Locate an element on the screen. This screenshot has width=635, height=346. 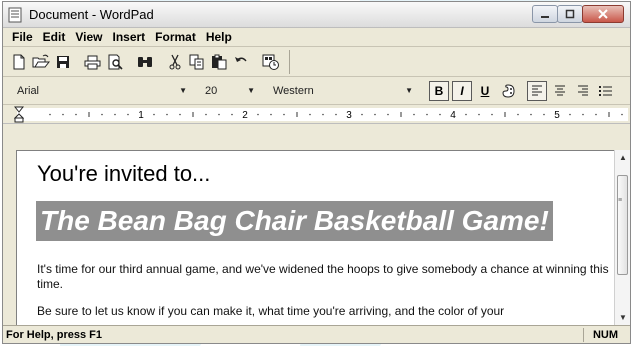
indent-marker-icon is located at coordinates (19, 114).